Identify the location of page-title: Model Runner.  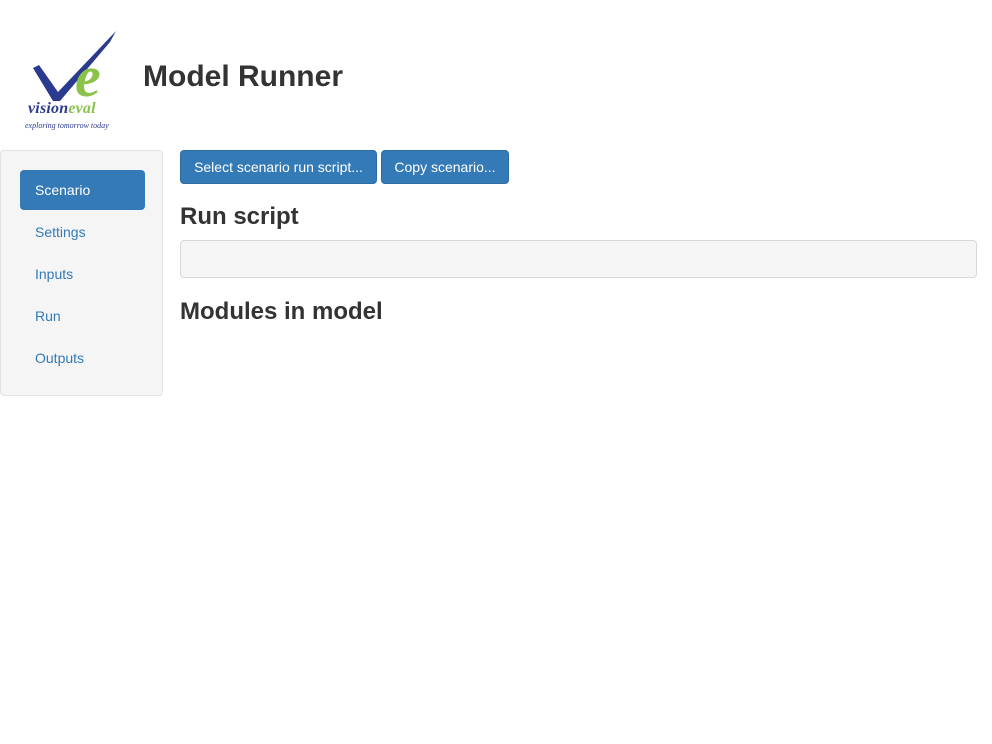
(243, 76).